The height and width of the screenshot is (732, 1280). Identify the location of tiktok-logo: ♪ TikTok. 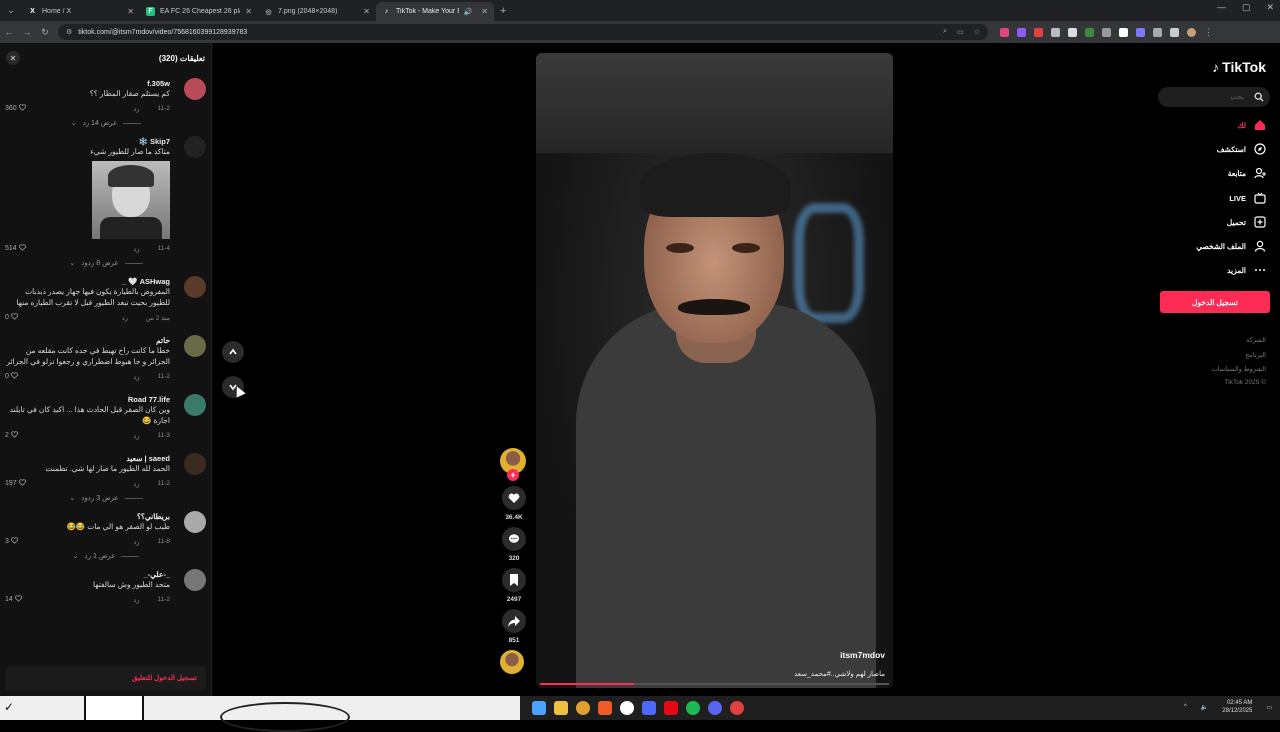
(1239, 67).